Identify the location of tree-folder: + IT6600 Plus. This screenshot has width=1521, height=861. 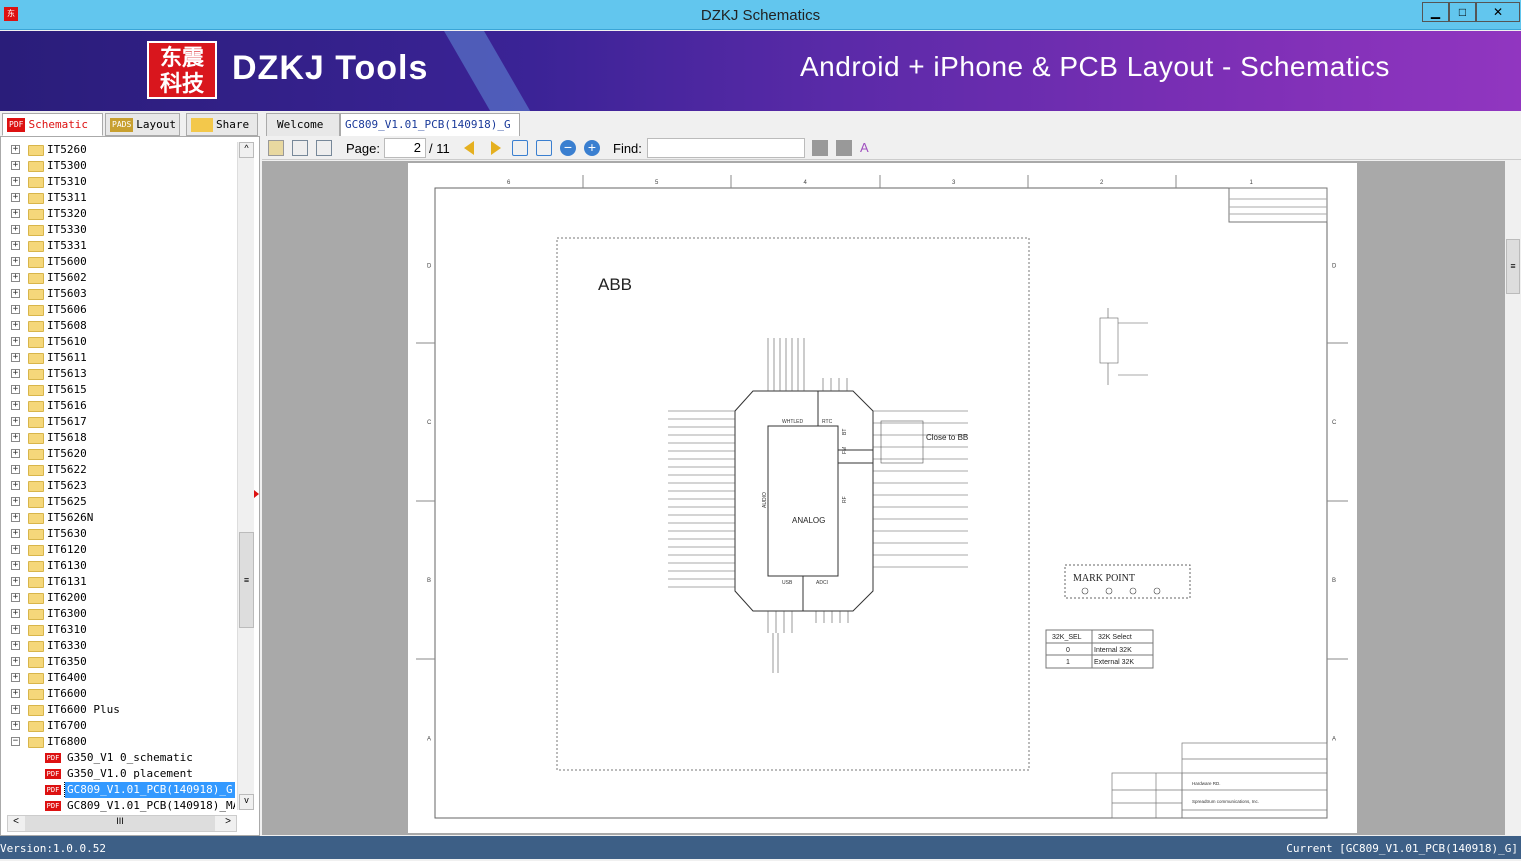
(118, 710).